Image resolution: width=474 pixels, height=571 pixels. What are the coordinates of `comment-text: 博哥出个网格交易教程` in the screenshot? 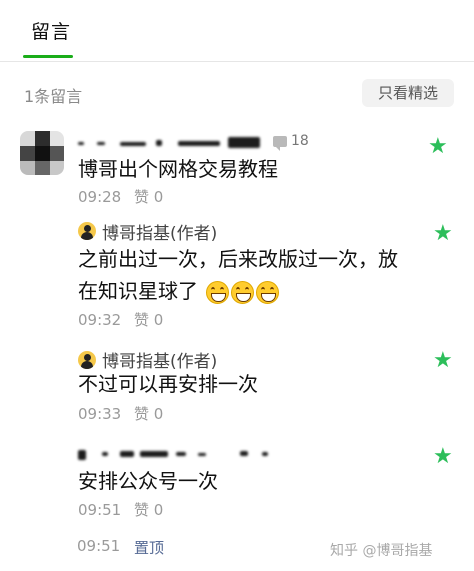 It's located at (178, 169).